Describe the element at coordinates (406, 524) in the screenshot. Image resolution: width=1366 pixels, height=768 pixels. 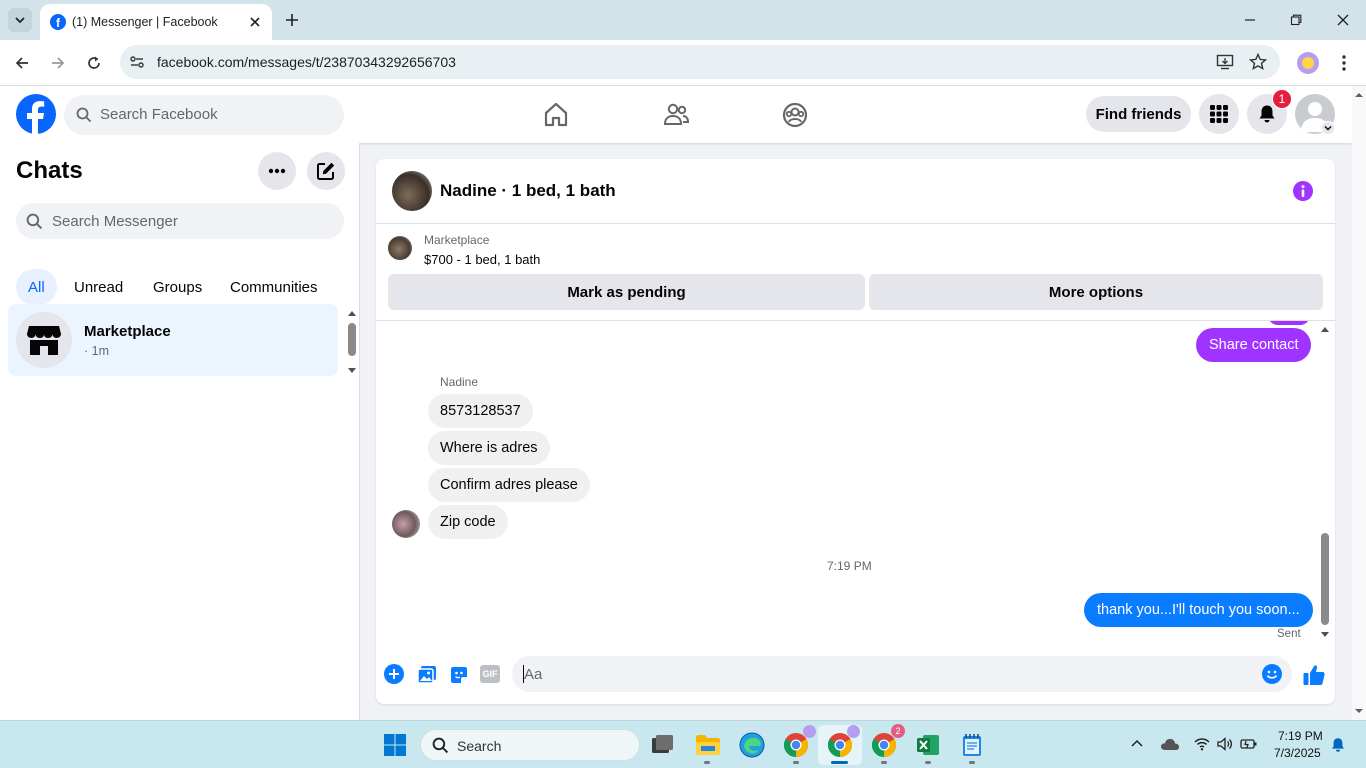
I see `sender-avatar` at that location.